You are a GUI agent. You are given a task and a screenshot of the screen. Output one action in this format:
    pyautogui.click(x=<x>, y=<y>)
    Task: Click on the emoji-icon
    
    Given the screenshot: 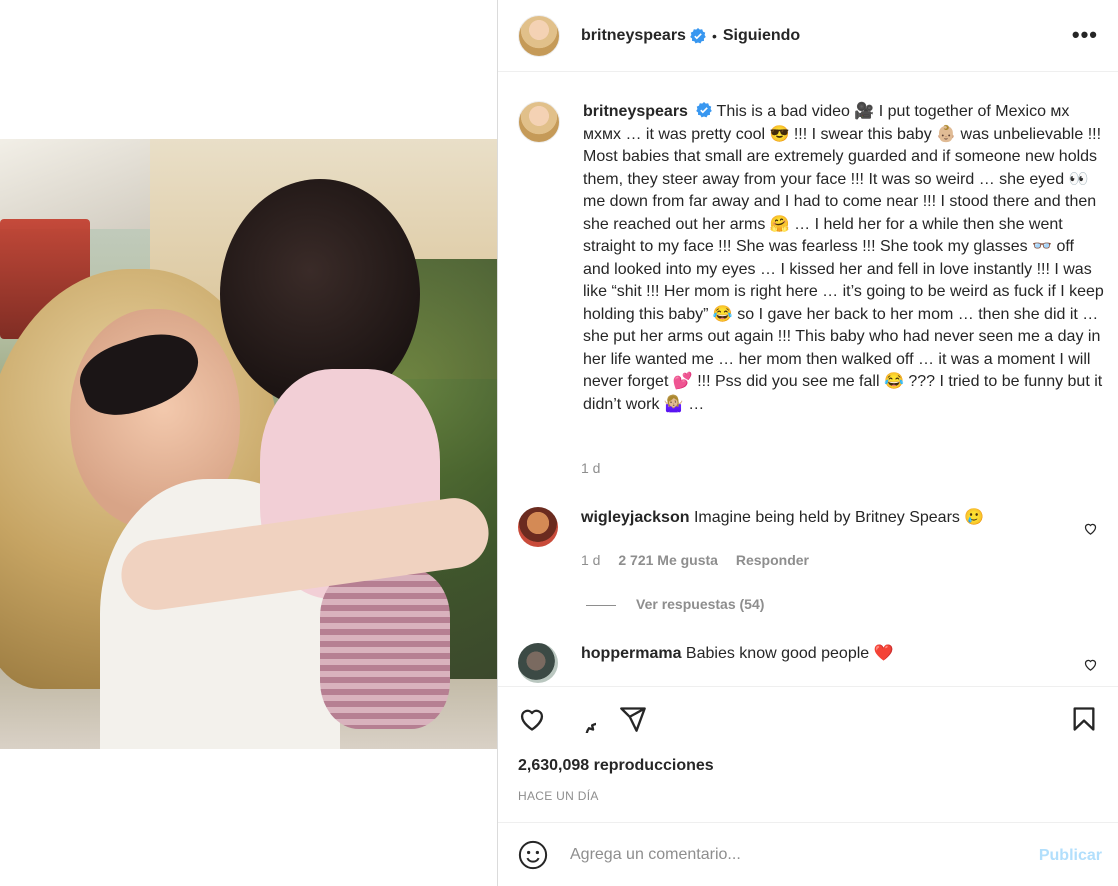 What is the action you would take?
    pyautogui.click(x=533, y=855)
    